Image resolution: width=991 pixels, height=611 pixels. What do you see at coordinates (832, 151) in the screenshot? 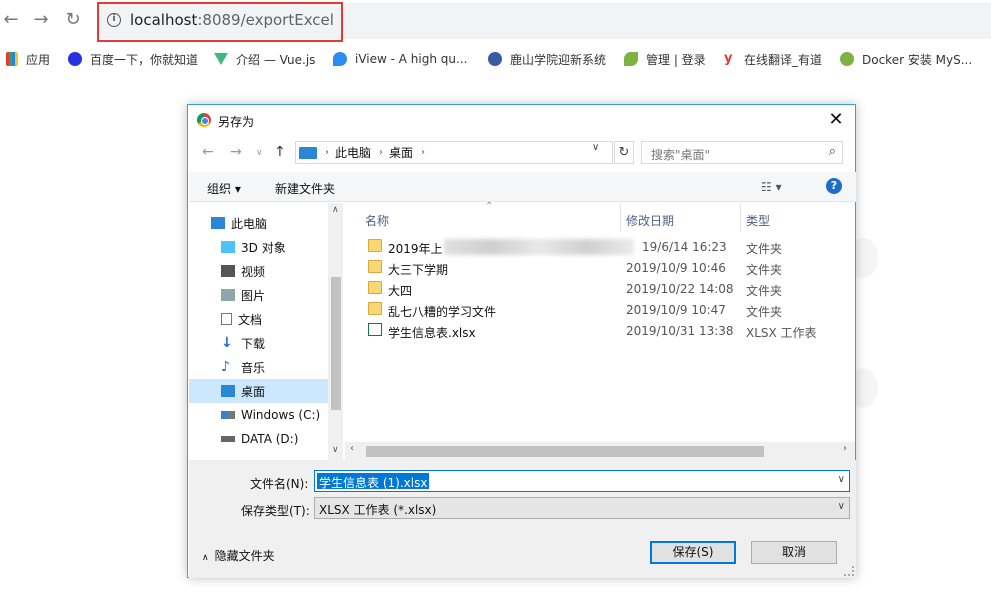
I see `search-icon: ⌕` at bounding box center [832, 151].